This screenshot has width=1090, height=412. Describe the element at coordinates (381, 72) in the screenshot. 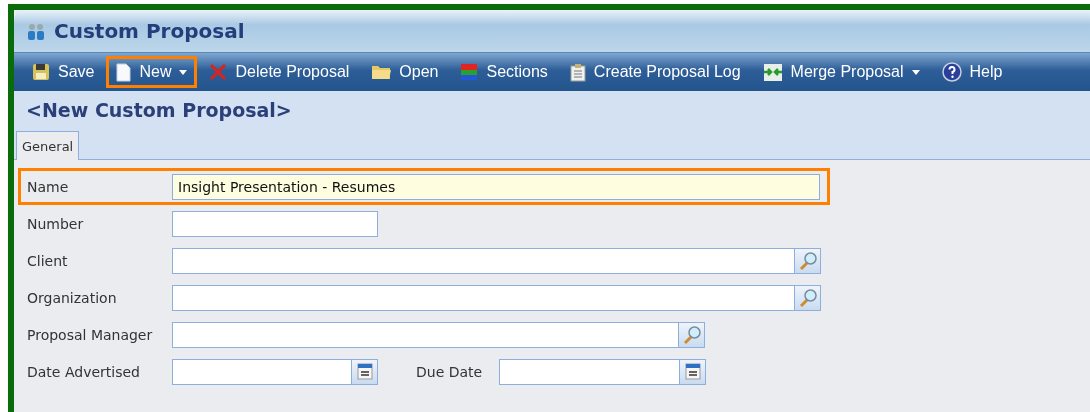

I see `folder-icon` at that location.